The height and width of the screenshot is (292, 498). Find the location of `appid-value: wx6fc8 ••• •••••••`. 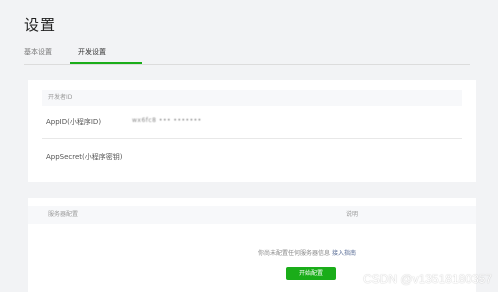

appid-value: wx6fc8 ••• ••••••• is located at coordinates (167, 120).